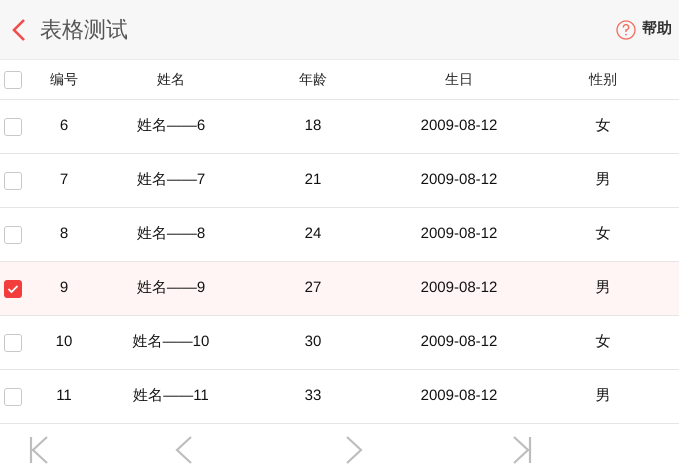  What do you see at coordinates (19, 30) in the screenshot?
I see `back-icon` at bounding box center [19, 30].